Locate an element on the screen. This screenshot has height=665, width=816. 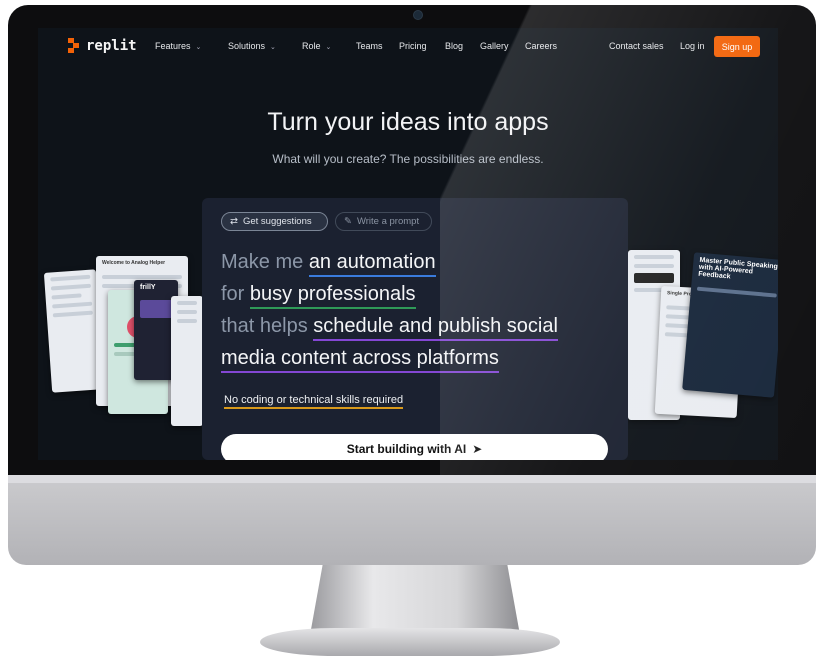
nav-solutions: Solutions ⌄ is located at coordinates (252, 46).